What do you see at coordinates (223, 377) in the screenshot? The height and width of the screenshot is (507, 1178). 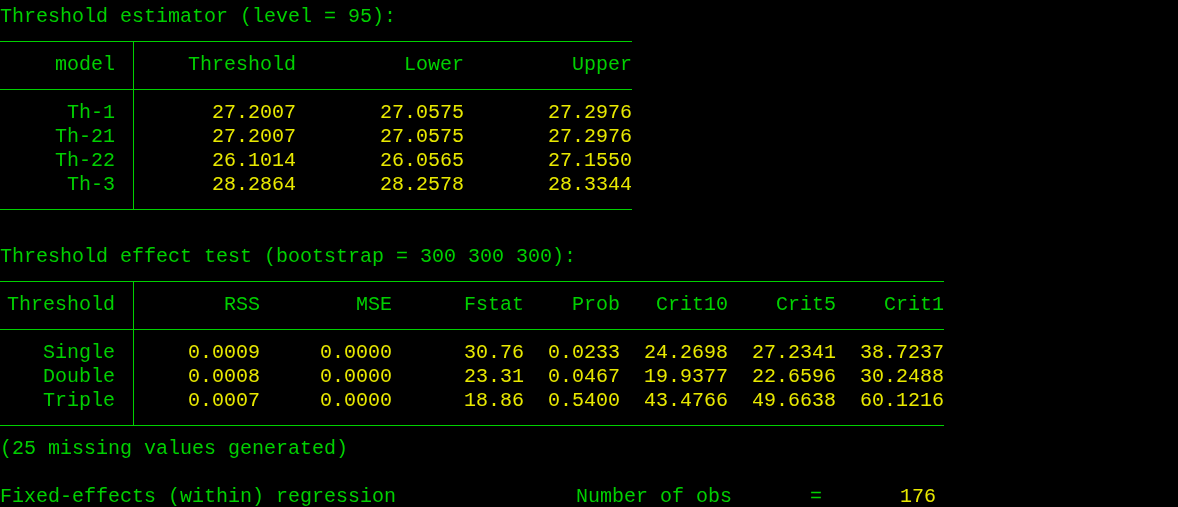 I see `table-cell-text: 0.0008` at bounding box center [223, 377].